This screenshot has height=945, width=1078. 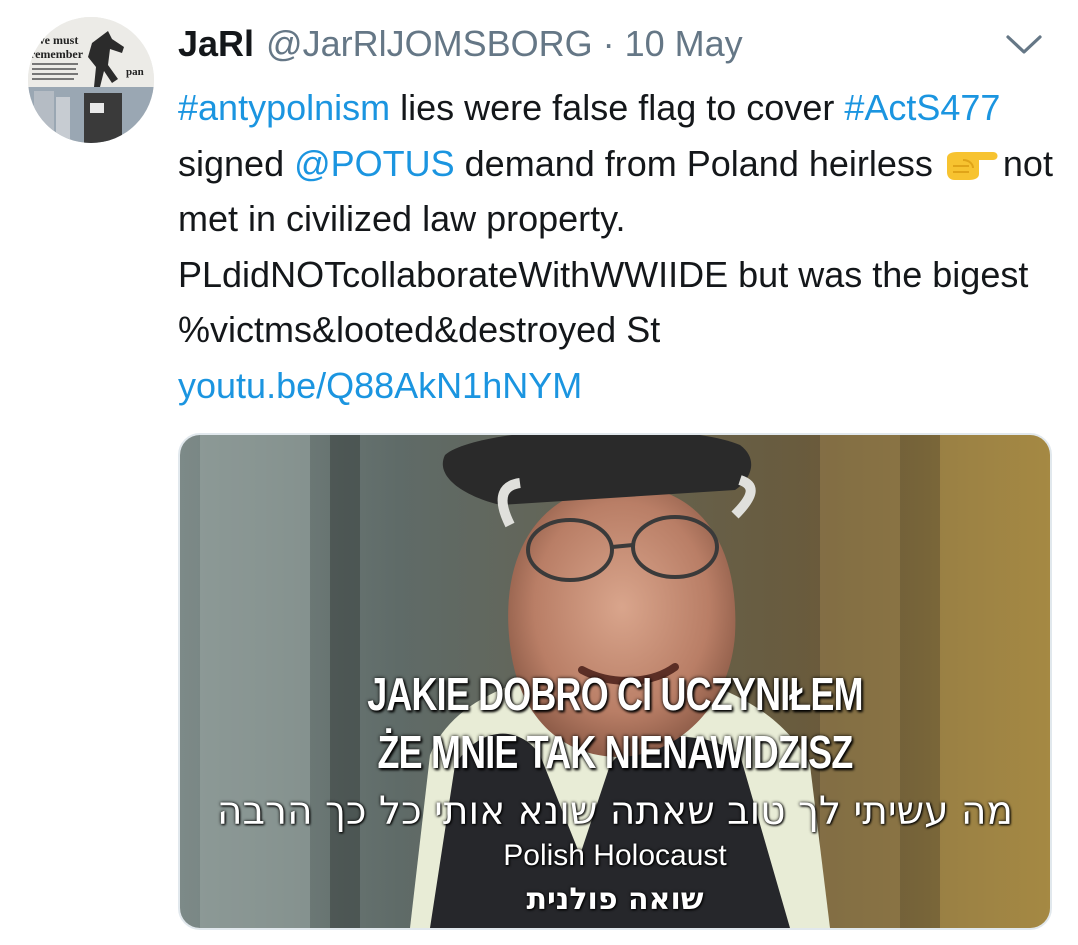 What do you see at coordinates (57, 40) in the screenshot?
I see `svg-text: we must` at bounding box center [57, 40].